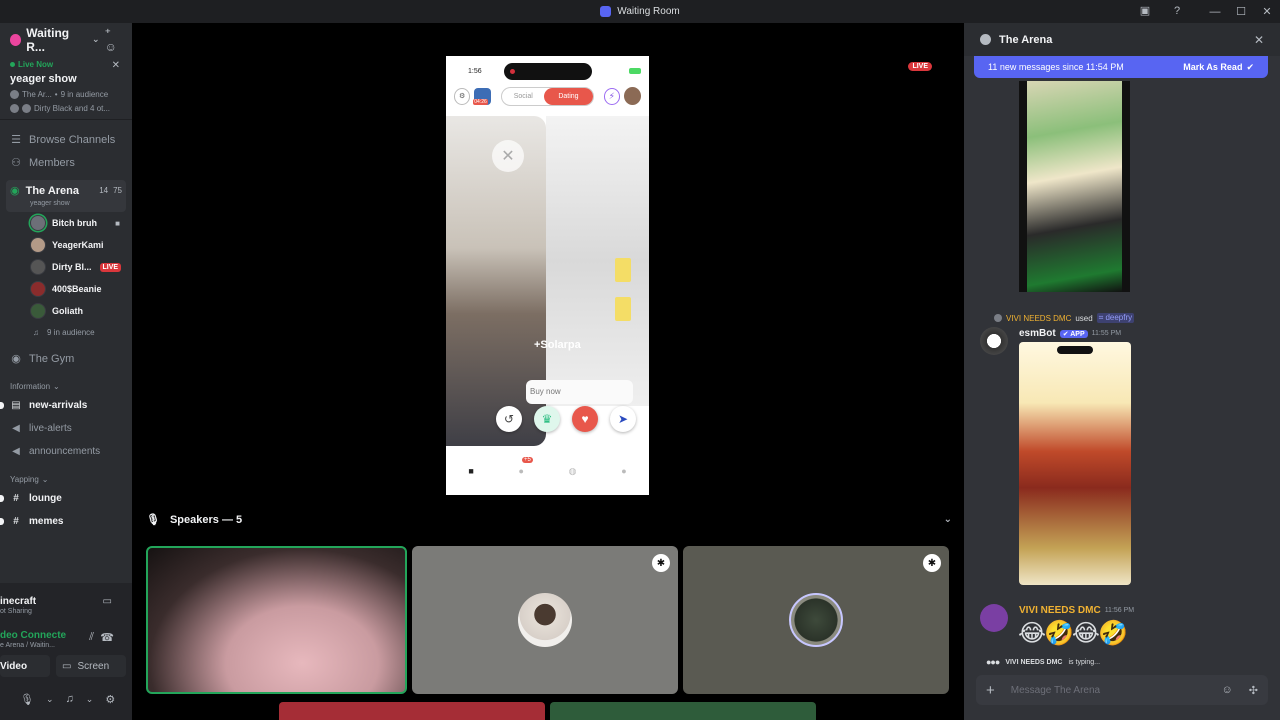 Image resolution: width=1280 pixels, height=720 pixels. Describe the element at coordinates (16, 39) in the screenshot. I see `server-icon` at that location.